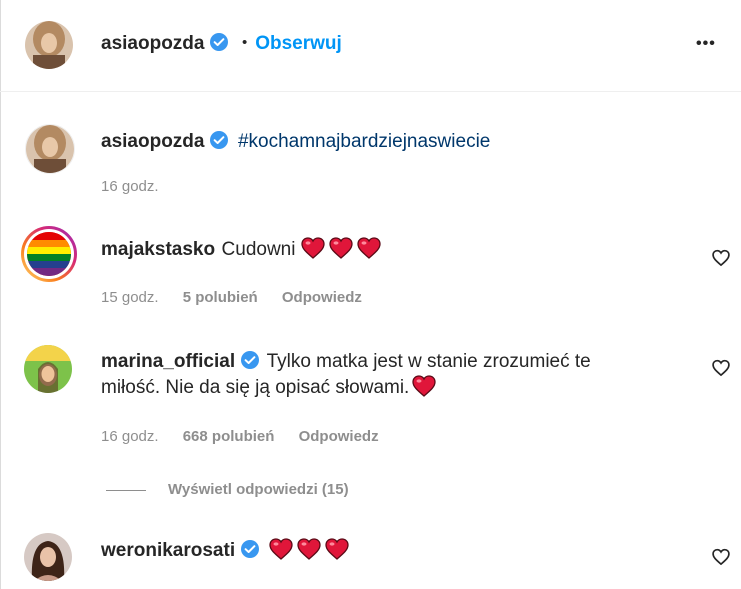 The width and height of the screenshot is (741, 589). What do you see at coordinates (298, 43) in the screenshot?
I see `follow-button: Obserwuj` at bounding box center [298, 43].